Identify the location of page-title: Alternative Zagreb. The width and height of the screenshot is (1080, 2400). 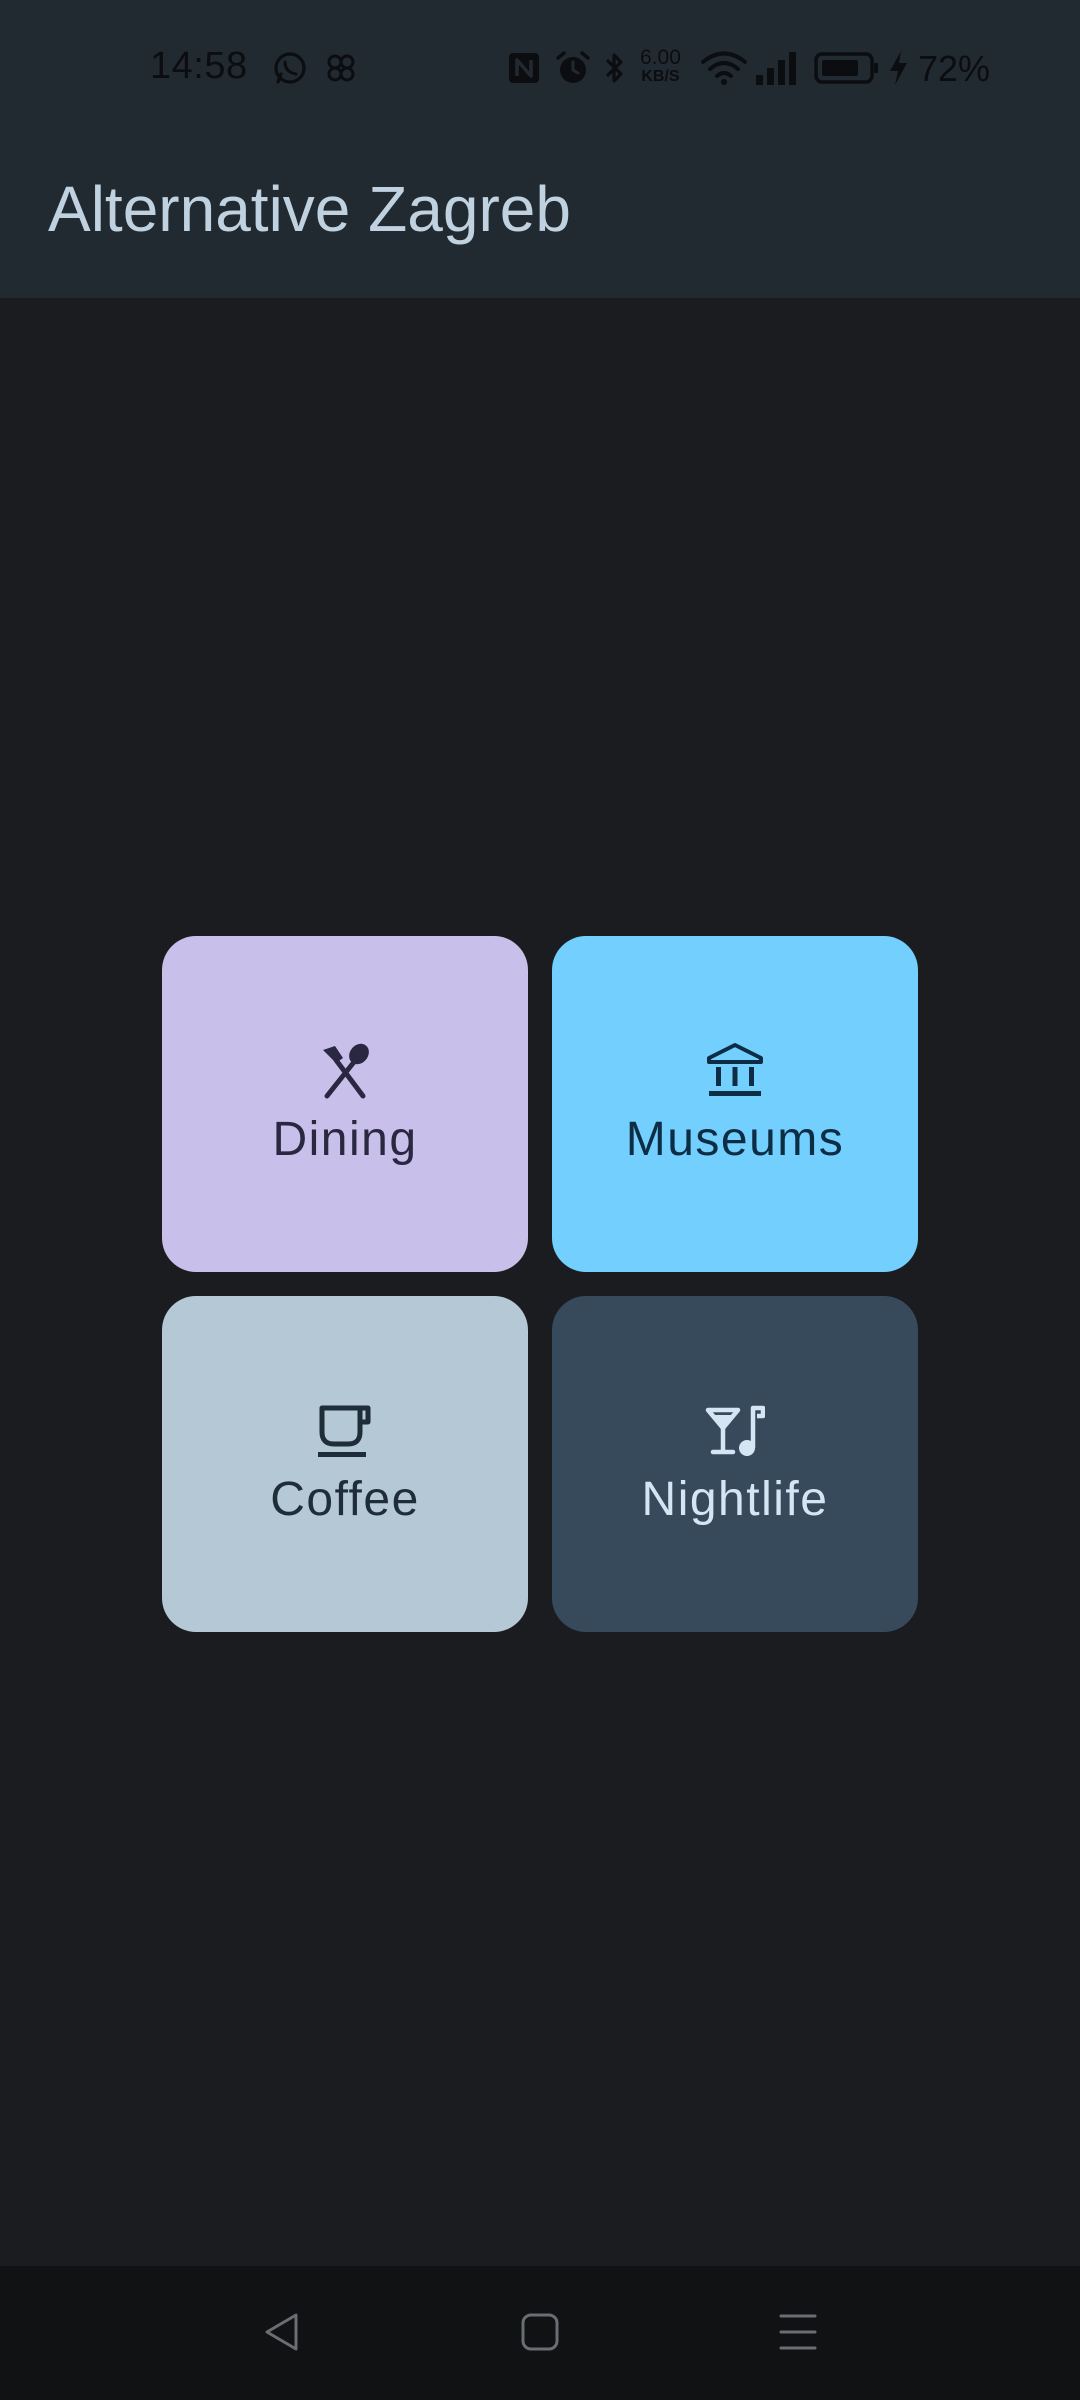
(309, 209).